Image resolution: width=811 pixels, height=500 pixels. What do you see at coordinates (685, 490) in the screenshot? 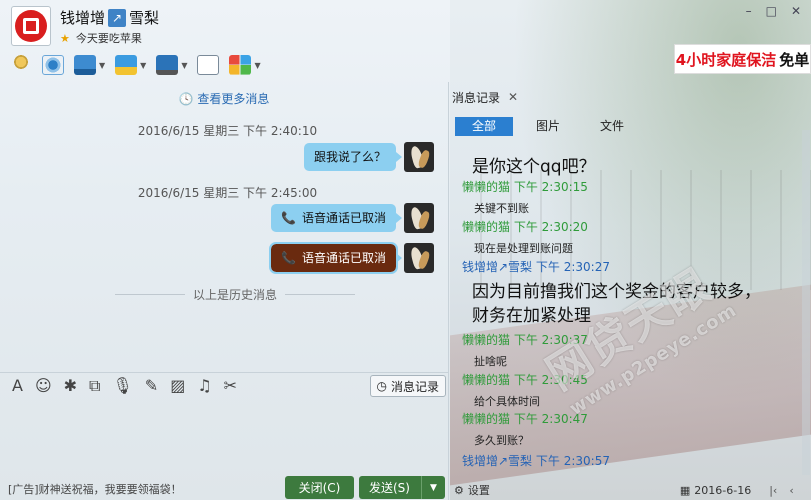
I see `calendar-icon: ▦` at bounding box center [685, 490].